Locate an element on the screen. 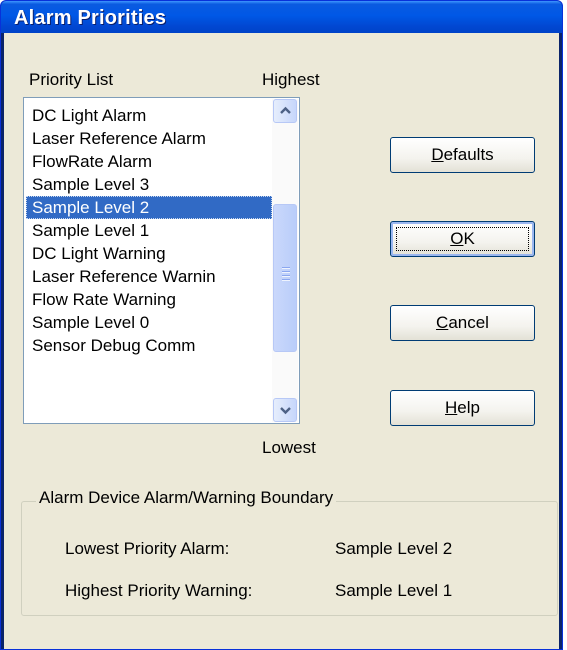 The width and height of the screenshot is (567, 650). list-item: DC Light Warning is located at coordinates (149, 253).